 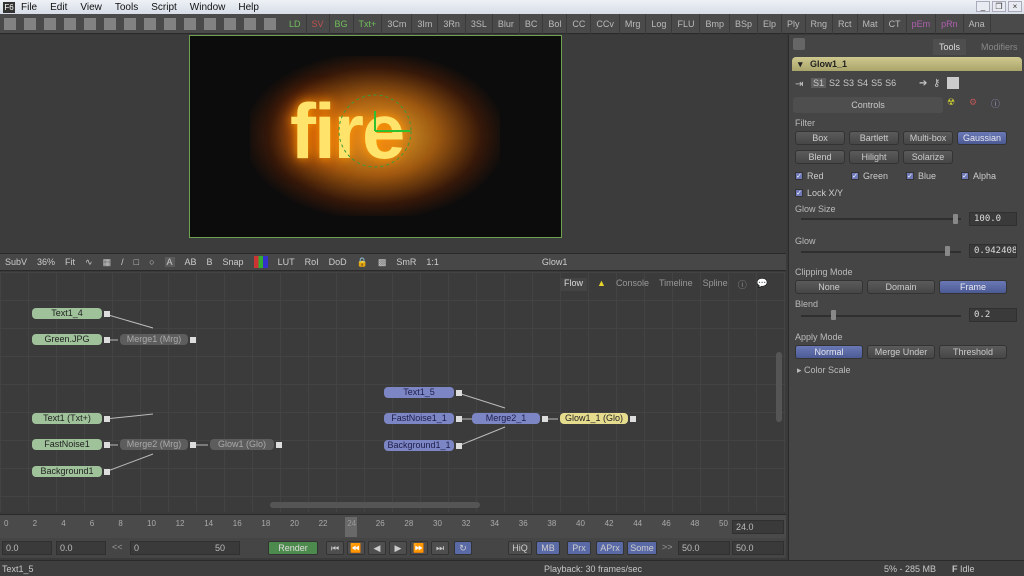 What do you see at coordinates (375, 505) in the screenshot?
I see `flow-horizontal-scrollbar` at bounding box center [375, 505].